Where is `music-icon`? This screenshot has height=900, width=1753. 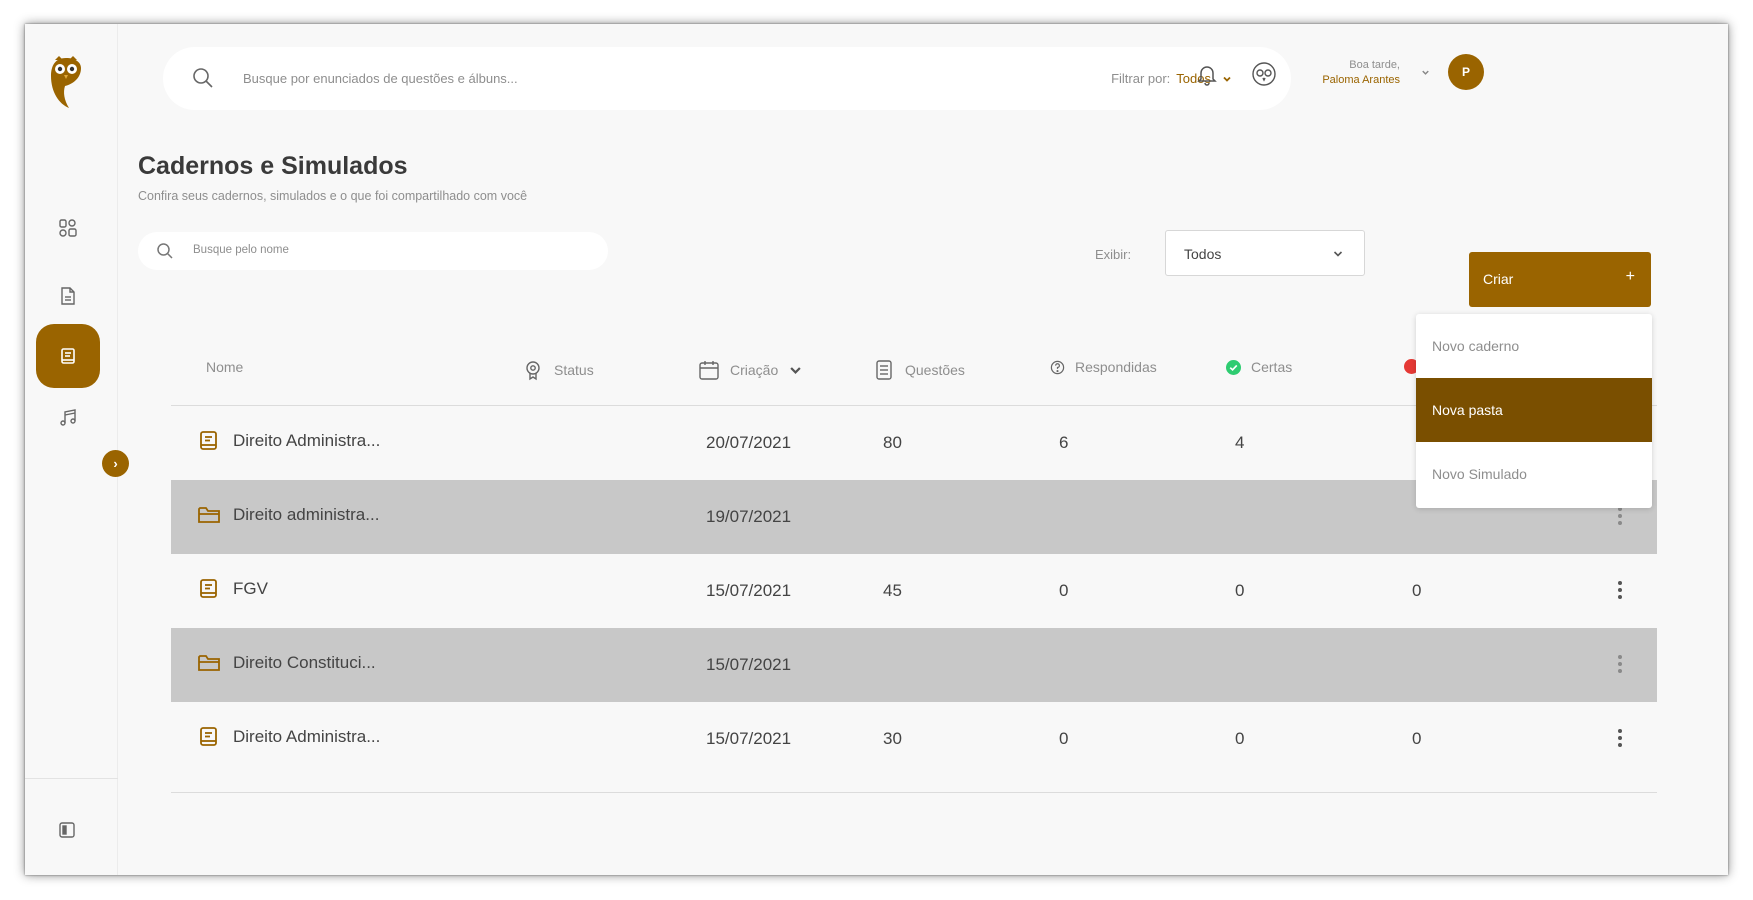 music-icon is located at coordinates (68, 417).